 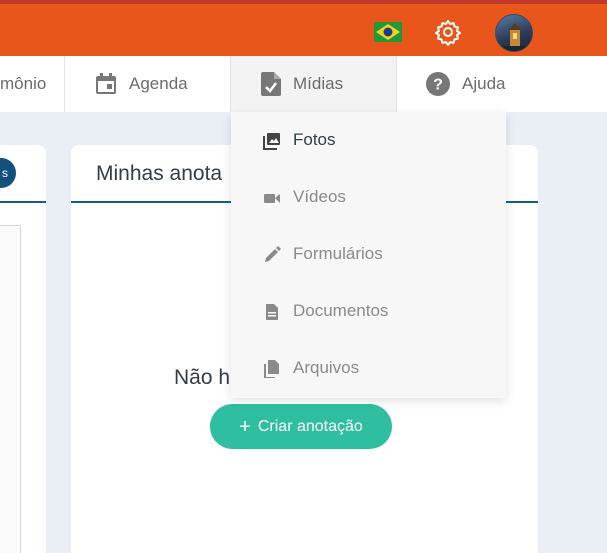 I want to click on menu-item-documentos: Documentos, so click(x=368, y=311).